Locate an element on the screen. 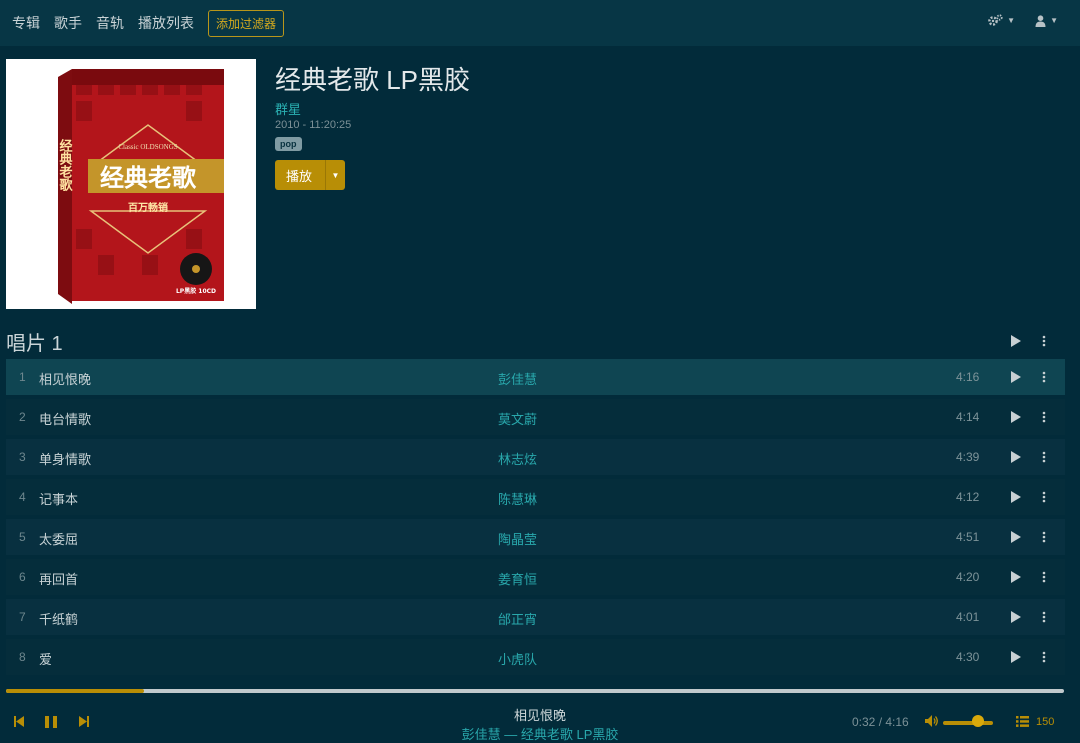 The height and width of the screenshot is (743, 1080). track-title: 千纸鹤 is located at coordinates (58, 618).